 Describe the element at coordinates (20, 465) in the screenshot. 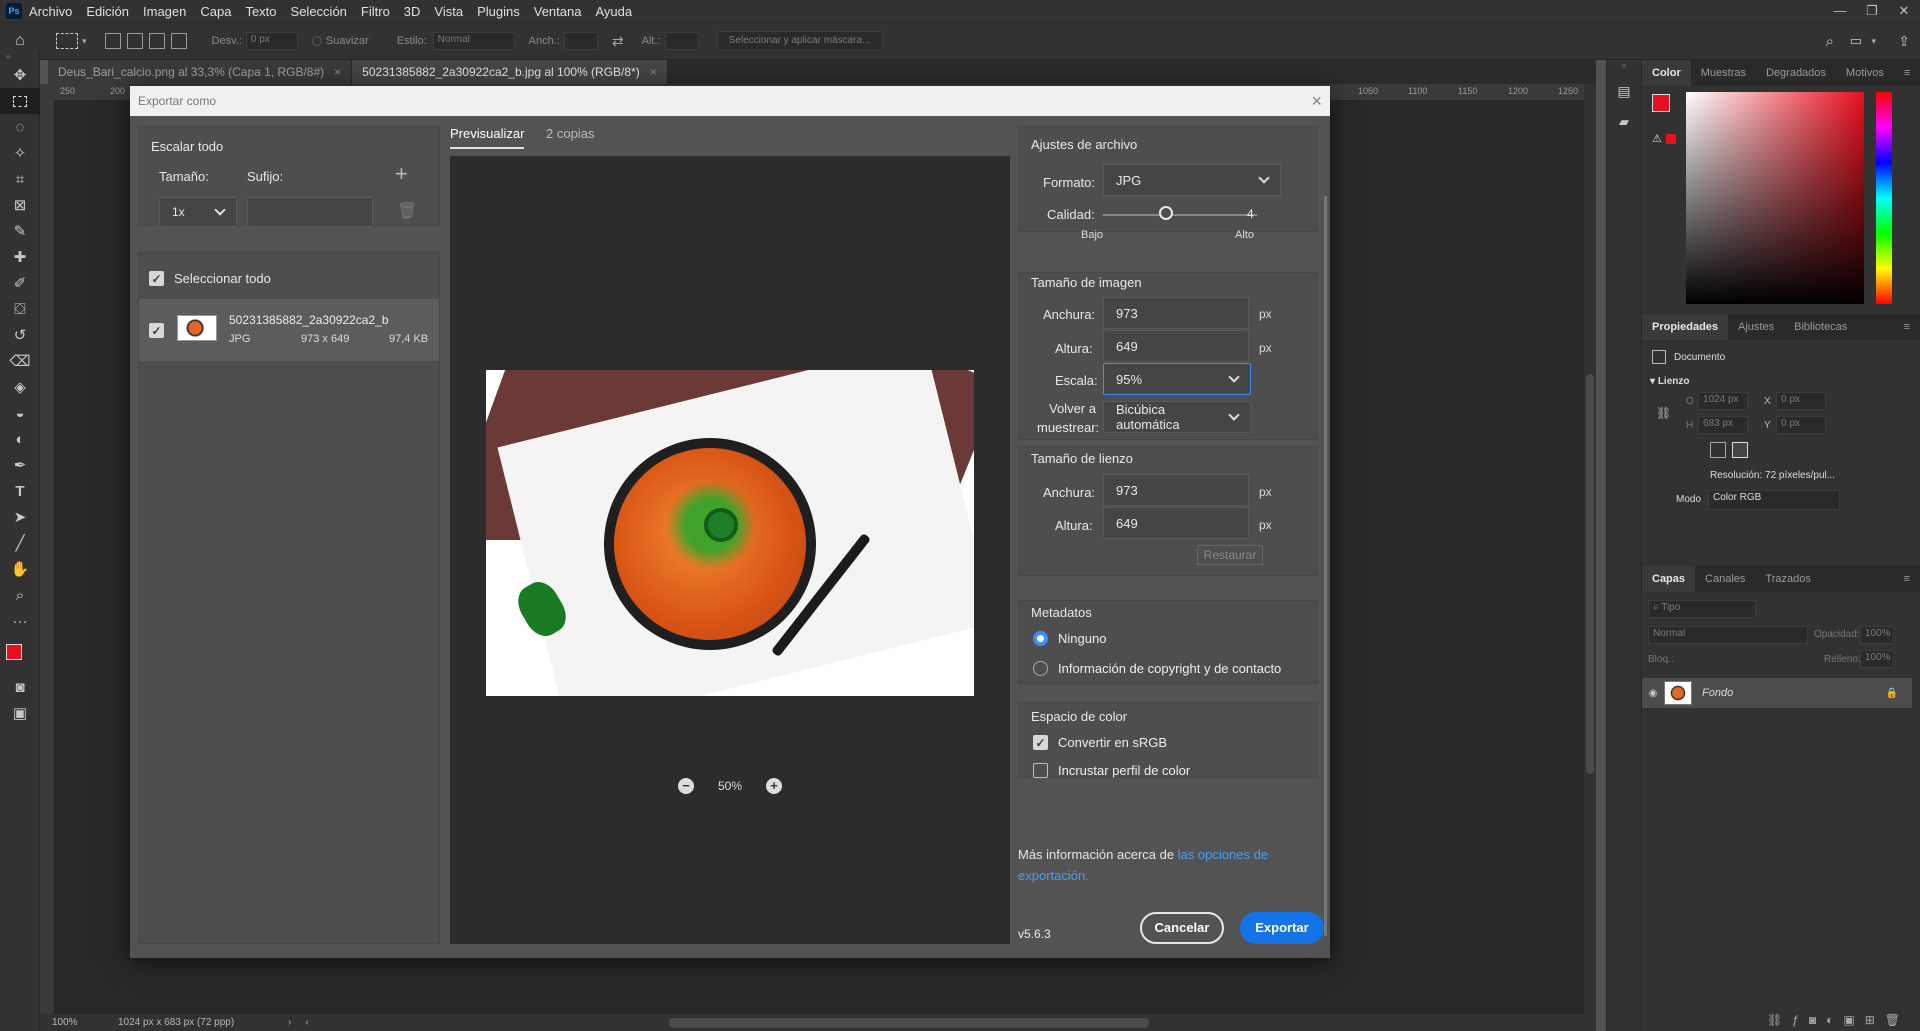

I see `pen-tool-icon: ✒` at that location.